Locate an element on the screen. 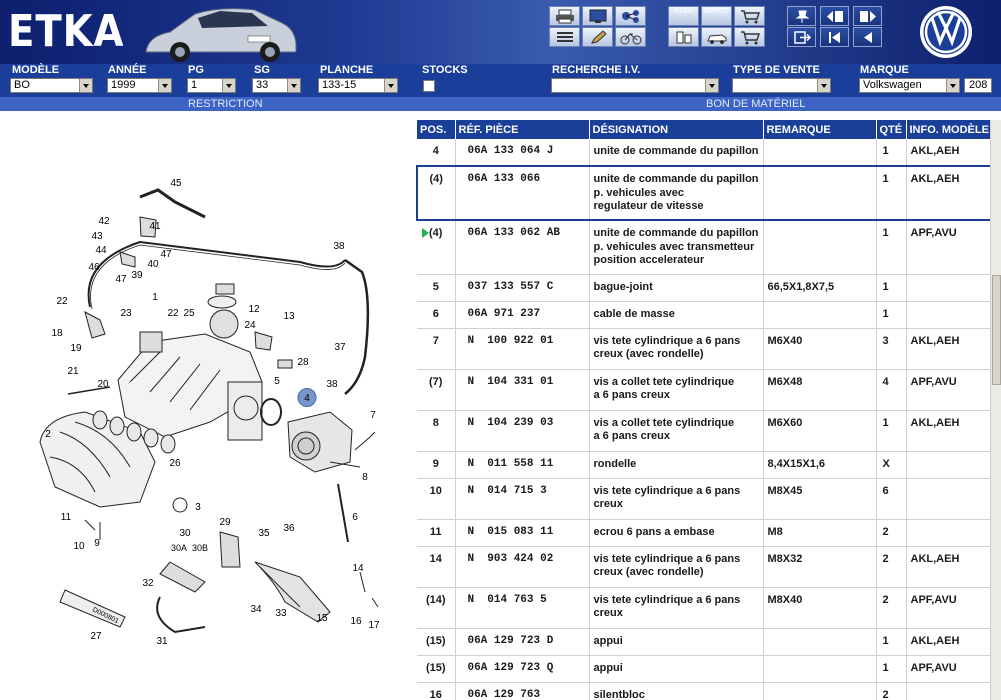 The width and height of the screenshot is (1001, 700). diagram-label: 2 is located at coordinates (48, 434).